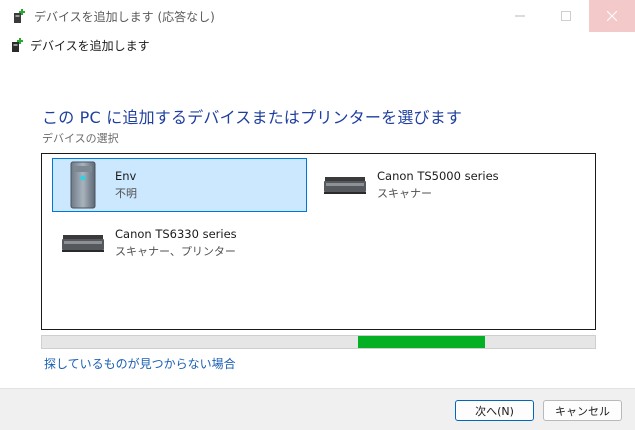 The height and width of the screenshot is (430, 635). I want to click on device-status: スキャナー, so click(404, 193).